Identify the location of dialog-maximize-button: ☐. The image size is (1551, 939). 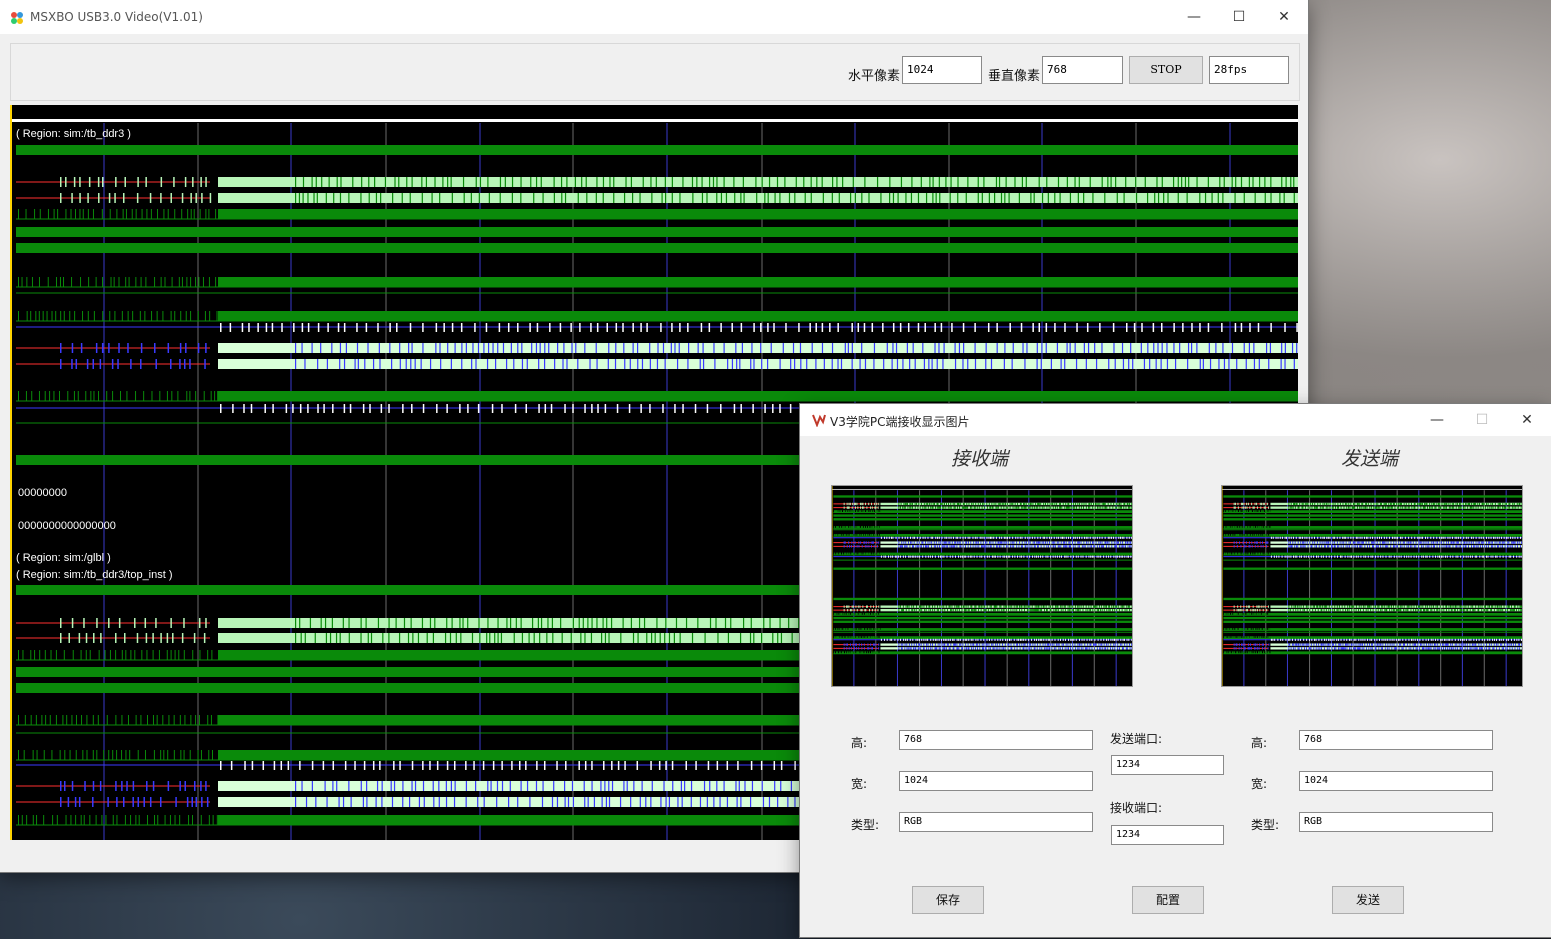
(1482, 420).